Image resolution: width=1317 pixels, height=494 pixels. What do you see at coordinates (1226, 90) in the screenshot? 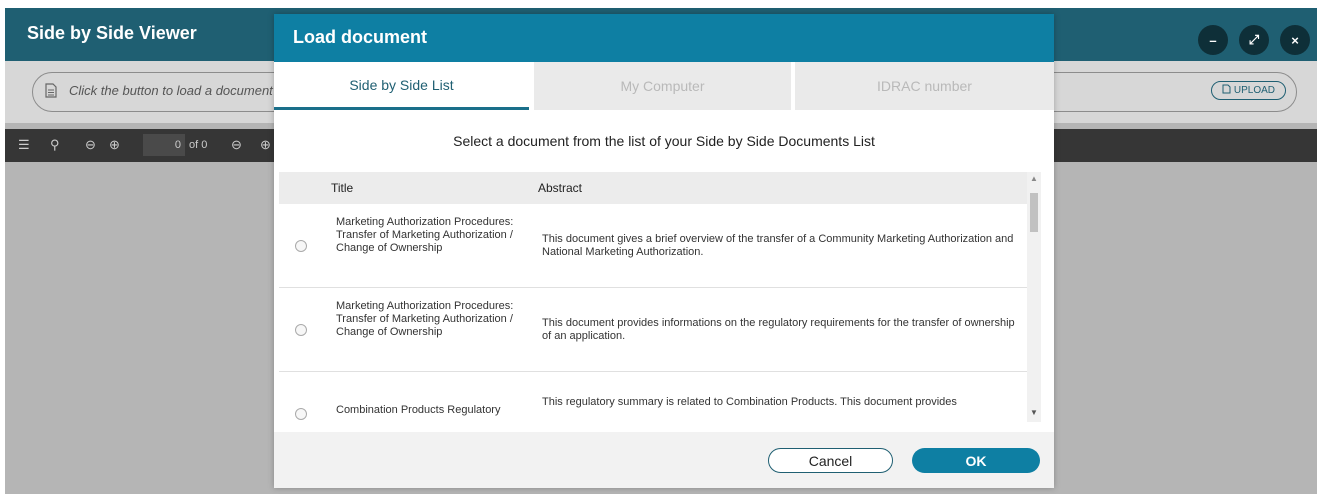
I see `upload-icon` at bounding box center [1226, 90].